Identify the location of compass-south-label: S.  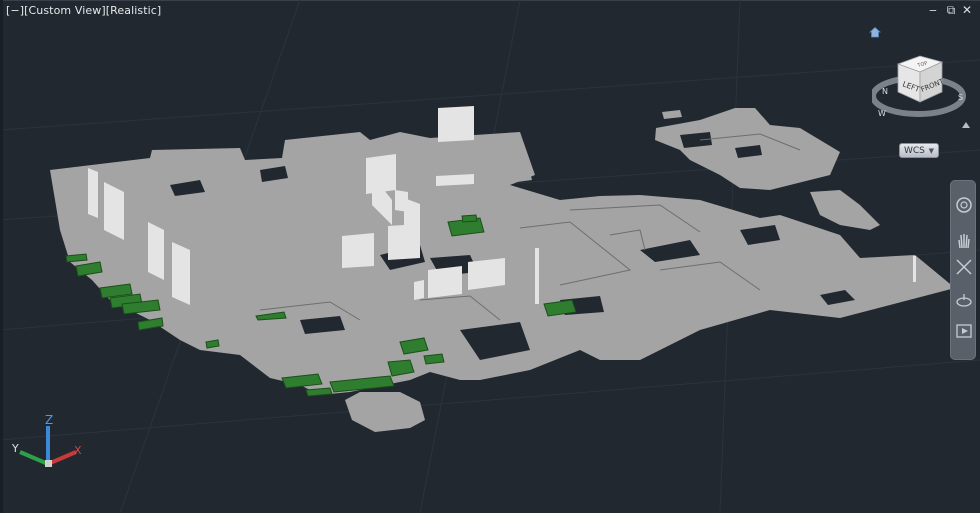
(960, 97).